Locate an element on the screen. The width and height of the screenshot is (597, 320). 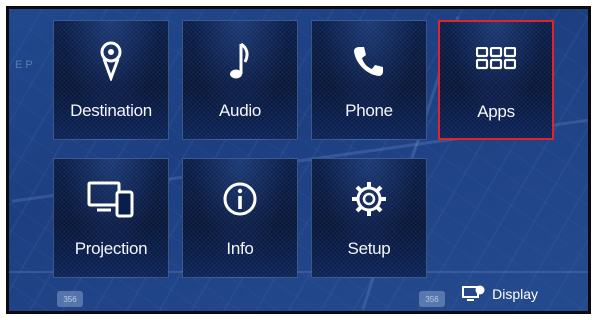
audio-button: Audio is located at coordinates (240, 80).